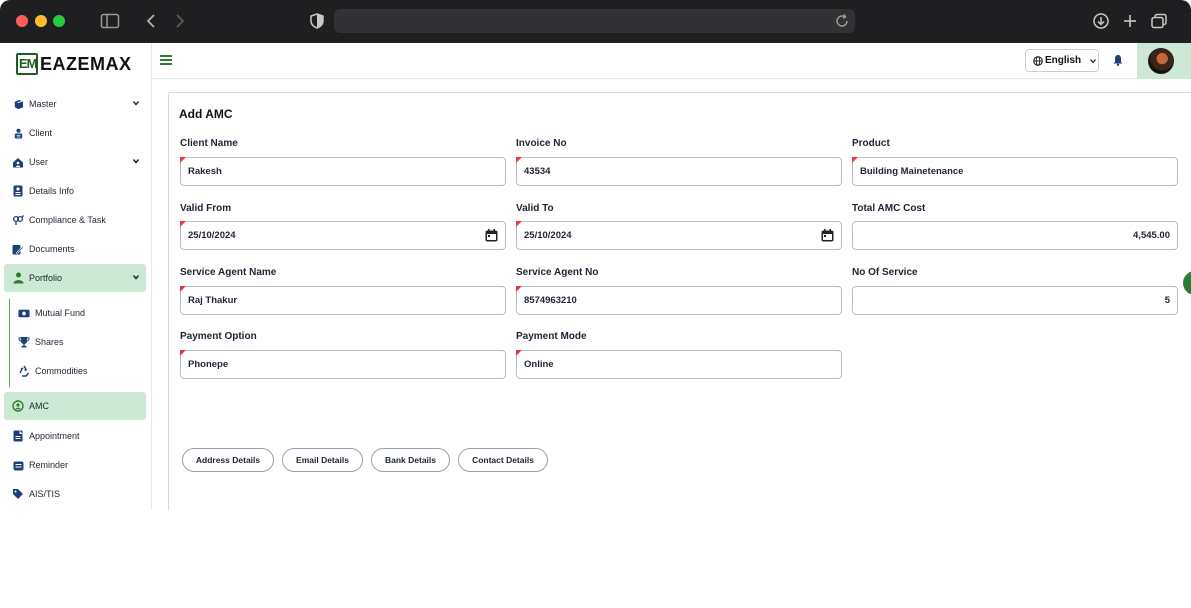 Image resolution: width=1191 pixels, height=608 pixels. Describe the element at coordinates (67, 220) in the screenshot. I see `sidebar-item-label: Compliance & Task` at that location.